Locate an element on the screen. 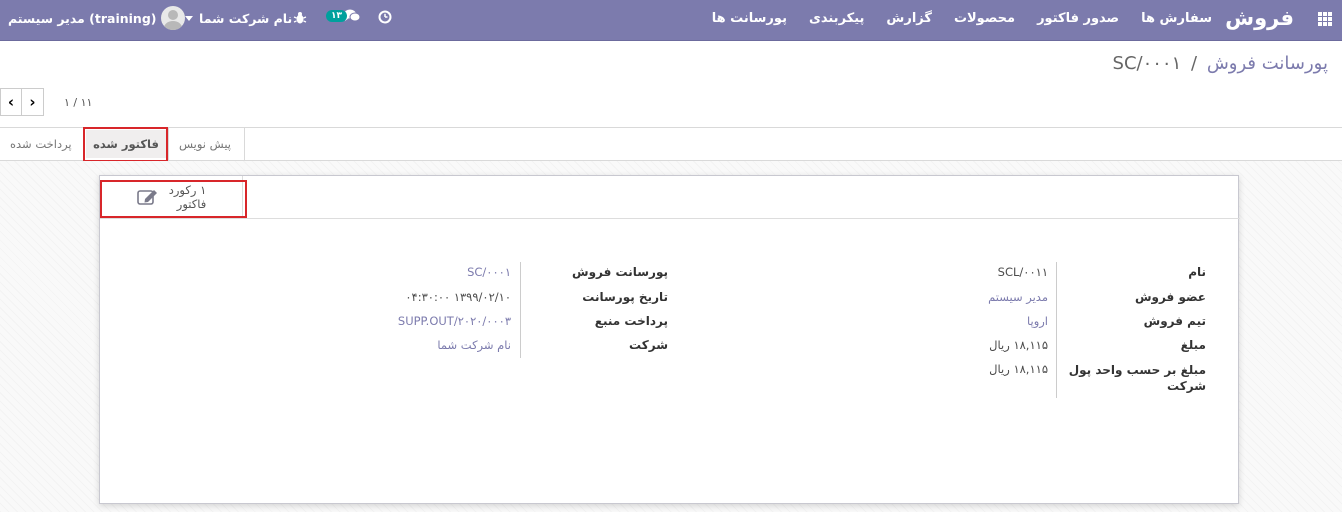 This screenshot has height=512, width=1342. apps-menu-icon is located at coordinates (1325, 19).